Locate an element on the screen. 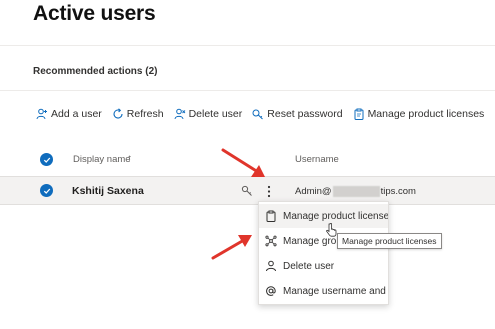  row-checkbox is located at coordinates (46, 190).